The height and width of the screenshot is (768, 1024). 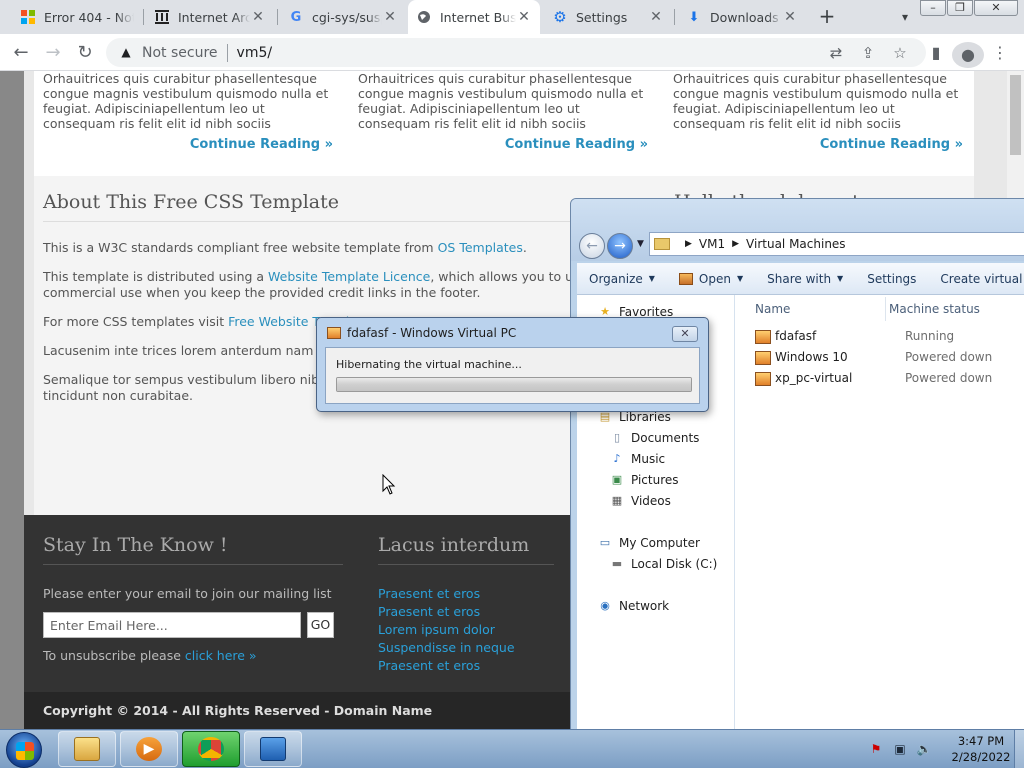 I want to click on reload-icon: ↻, so click(x=85, y=53).